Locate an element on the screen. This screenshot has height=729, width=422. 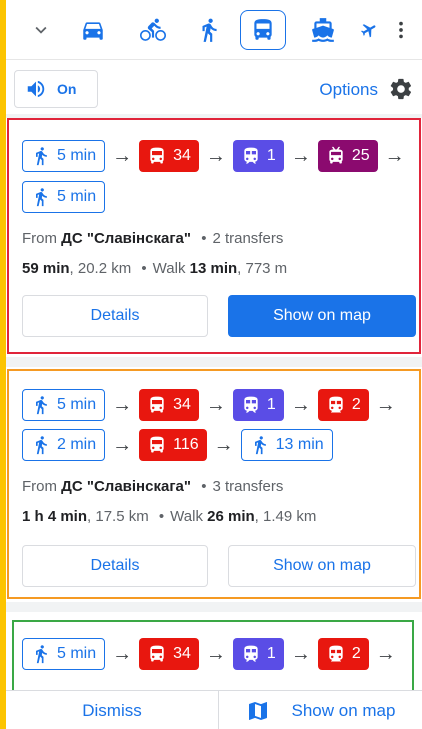
walk-time: 13 min is located at coordinates (213, 268).